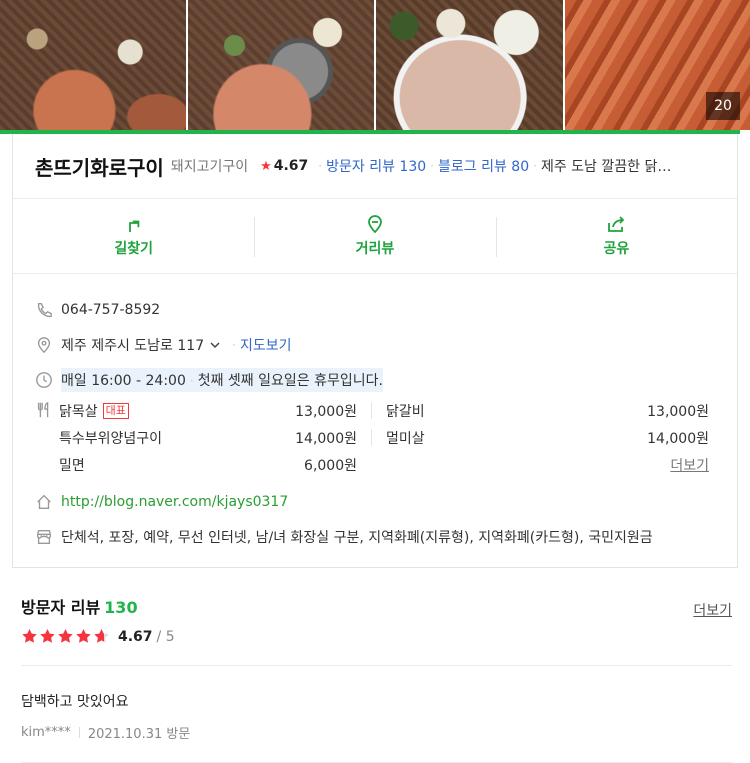 Image resolution: width=750 pixels, height=763 pixels. I want to click on blog-reviews-link: 블로그 리뷰 80, so click(483, 166).